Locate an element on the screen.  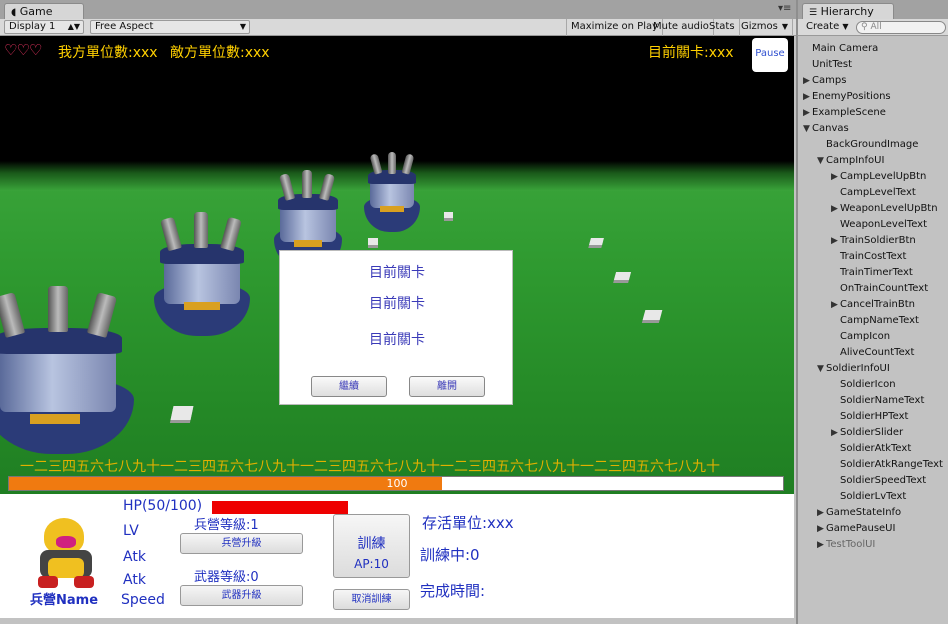
search-icon: ⚲ is located at coordinates (864, 27).